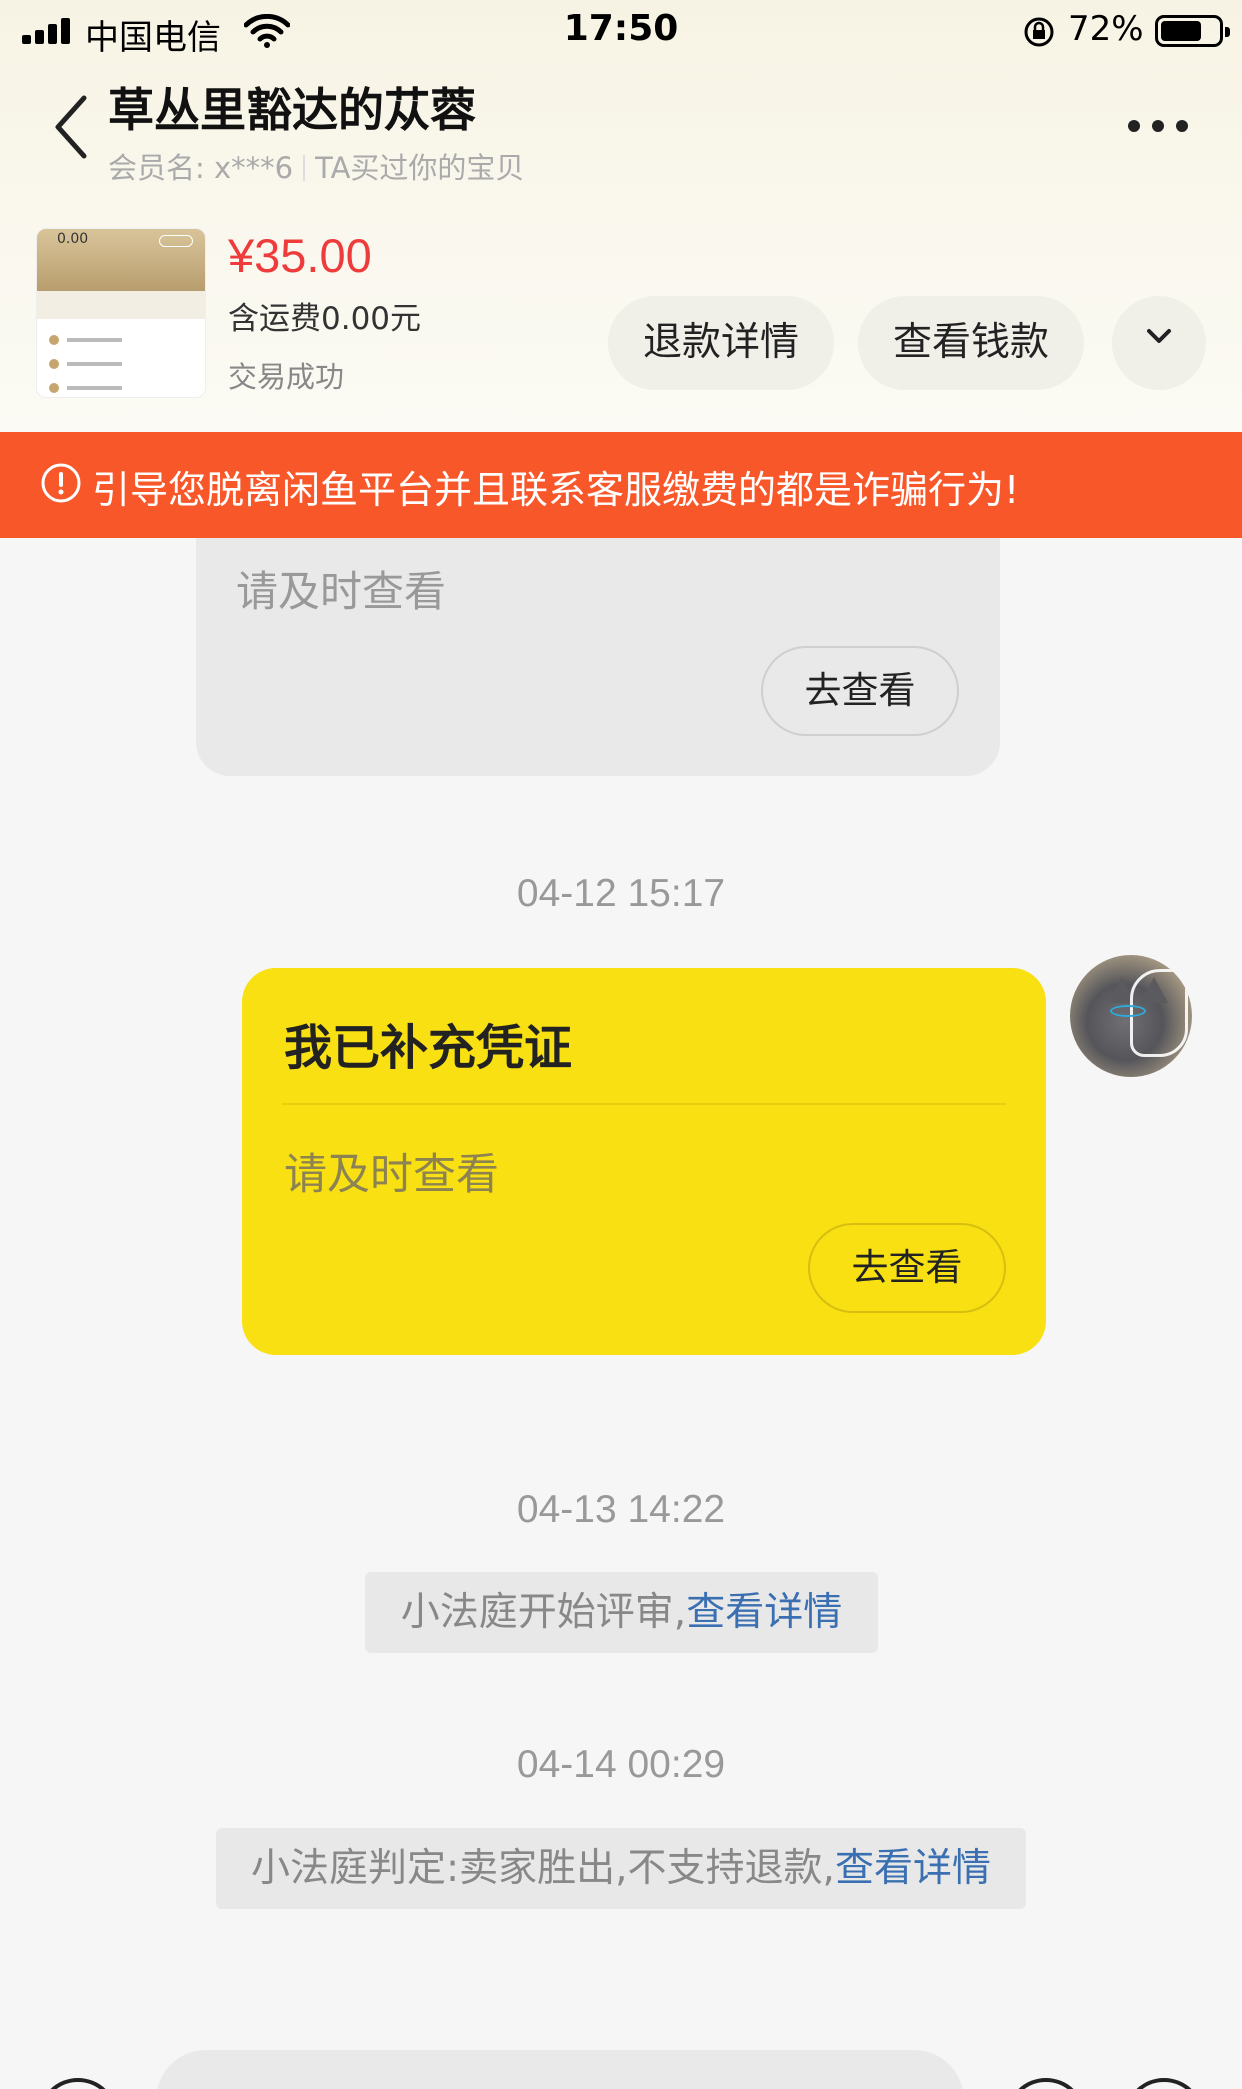 The image size is (1242, 2089). What do you see at coordinates (644, 1104) in the screenshot?
I see `card-divider` at bounding box center [644, 1104].